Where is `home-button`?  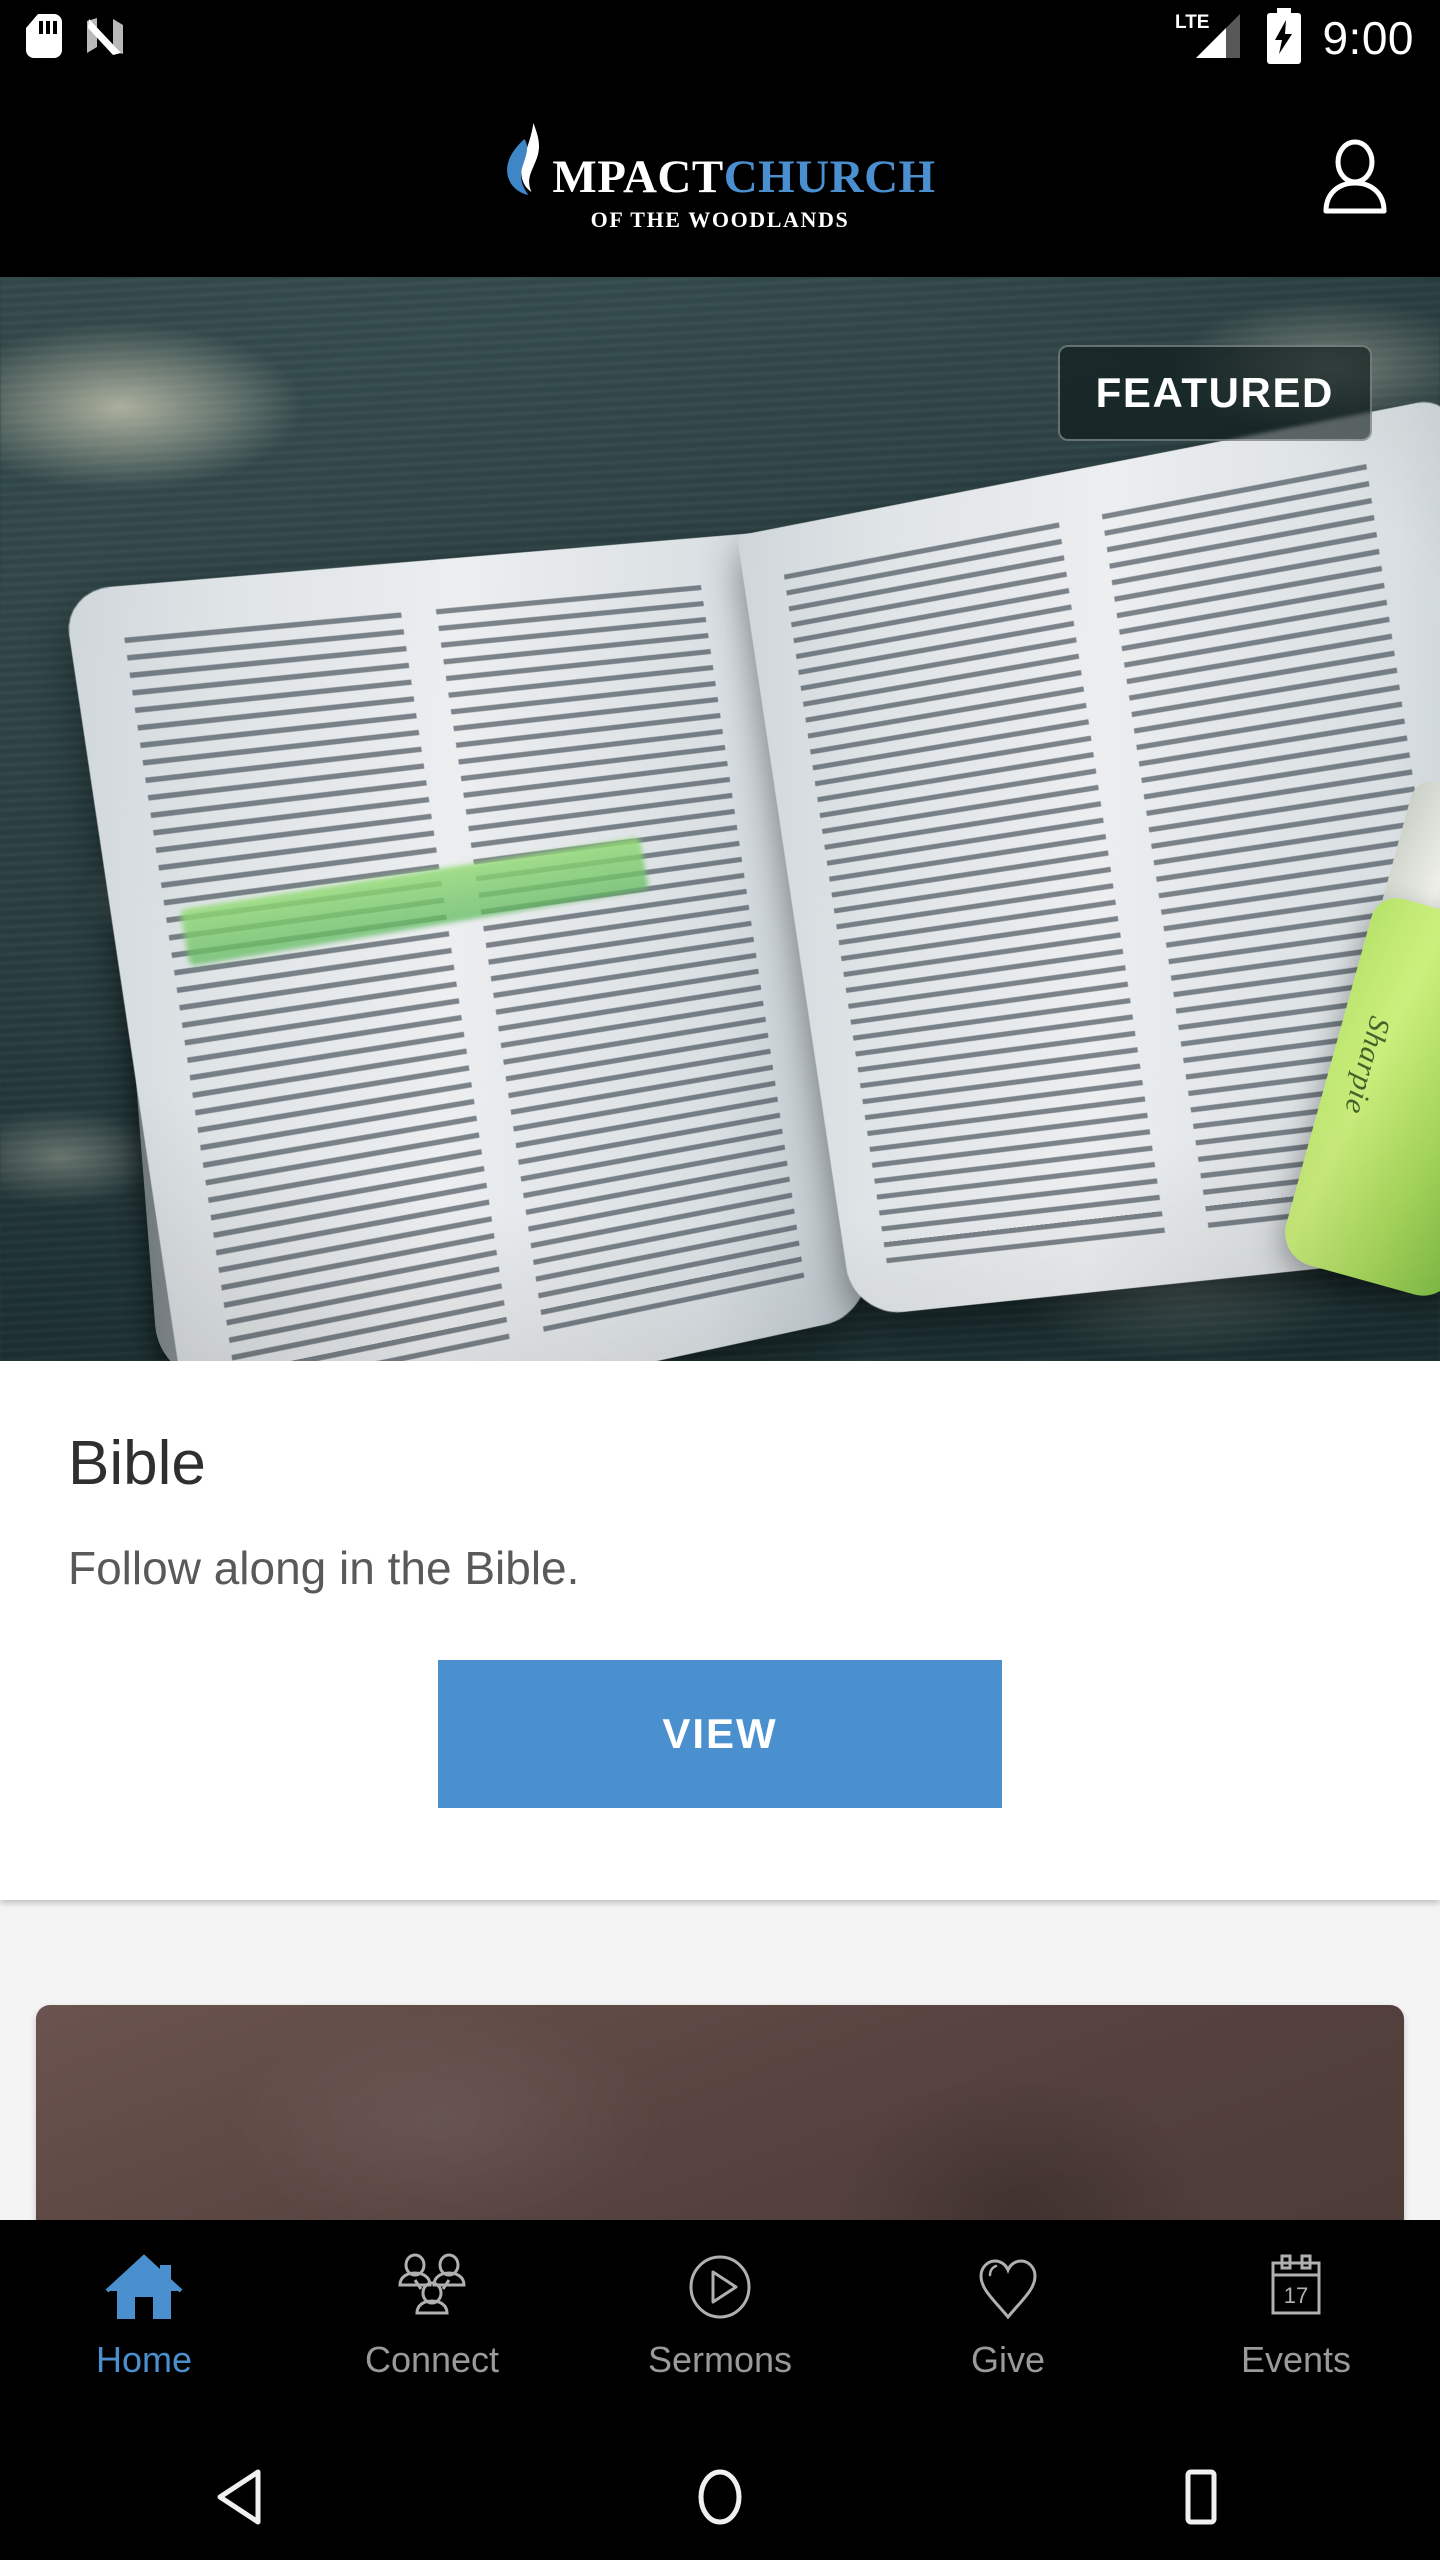 home-button is located at coordinates (720, 2499).